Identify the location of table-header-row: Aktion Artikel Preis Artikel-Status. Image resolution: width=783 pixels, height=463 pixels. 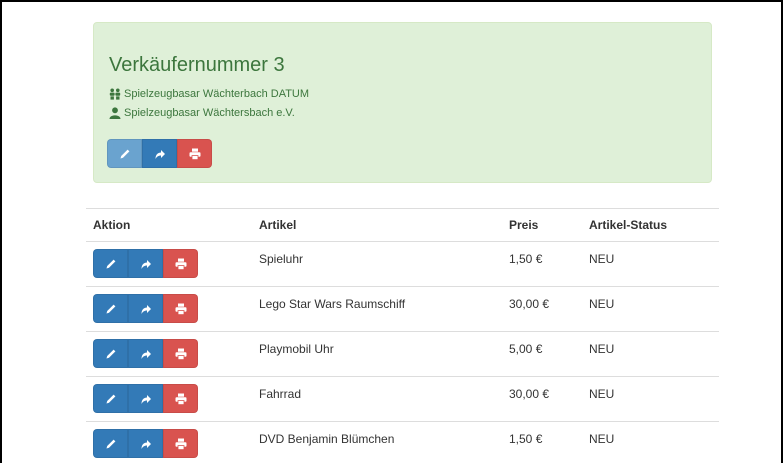
(402, 225).